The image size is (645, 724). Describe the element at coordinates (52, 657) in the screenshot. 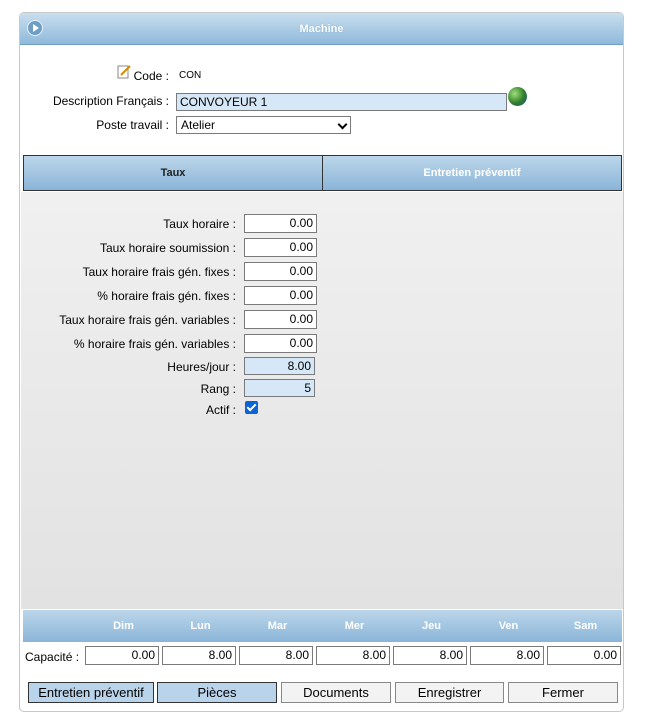

I see `capacite-label: Capacité :` at that location.